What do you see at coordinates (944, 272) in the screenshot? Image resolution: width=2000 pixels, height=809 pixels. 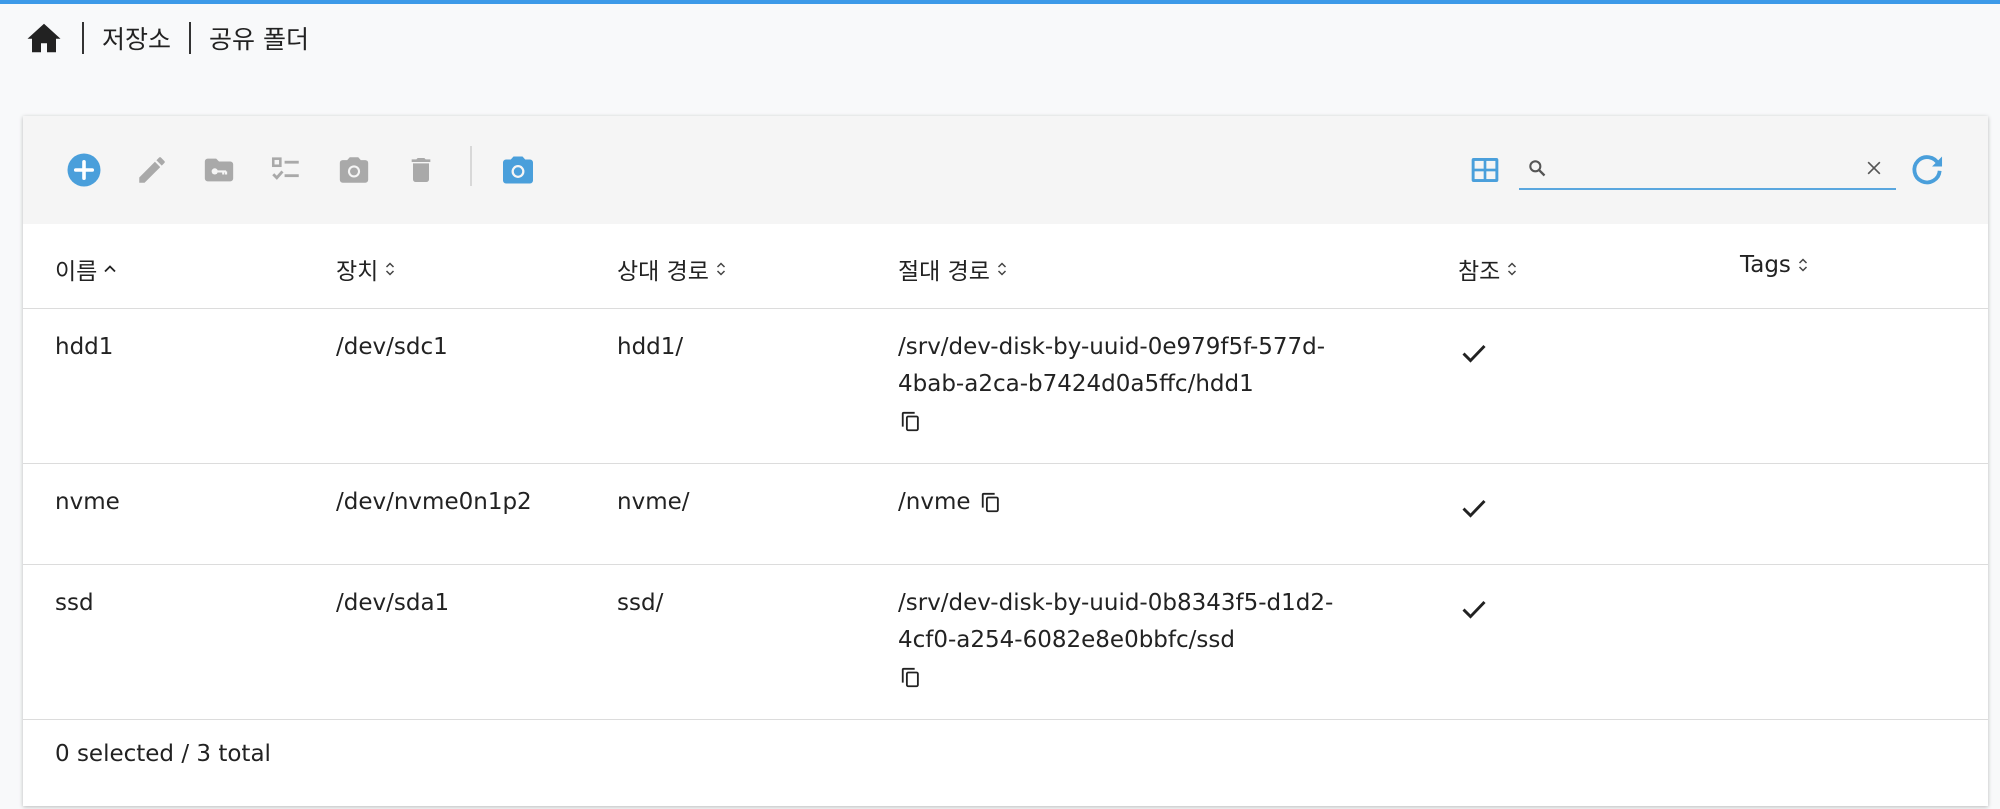 I see `column-header-label: 절대 경로` at bounding box center [944, 272].